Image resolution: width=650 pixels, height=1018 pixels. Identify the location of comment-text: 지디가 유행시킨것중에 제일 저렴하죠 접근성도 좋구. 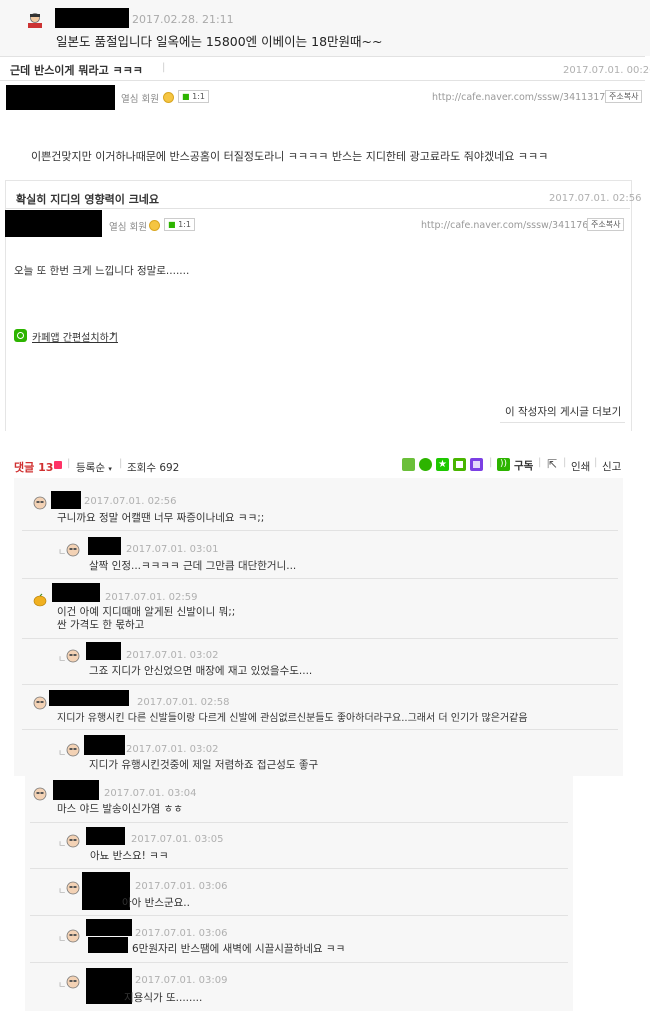
(204, 765).